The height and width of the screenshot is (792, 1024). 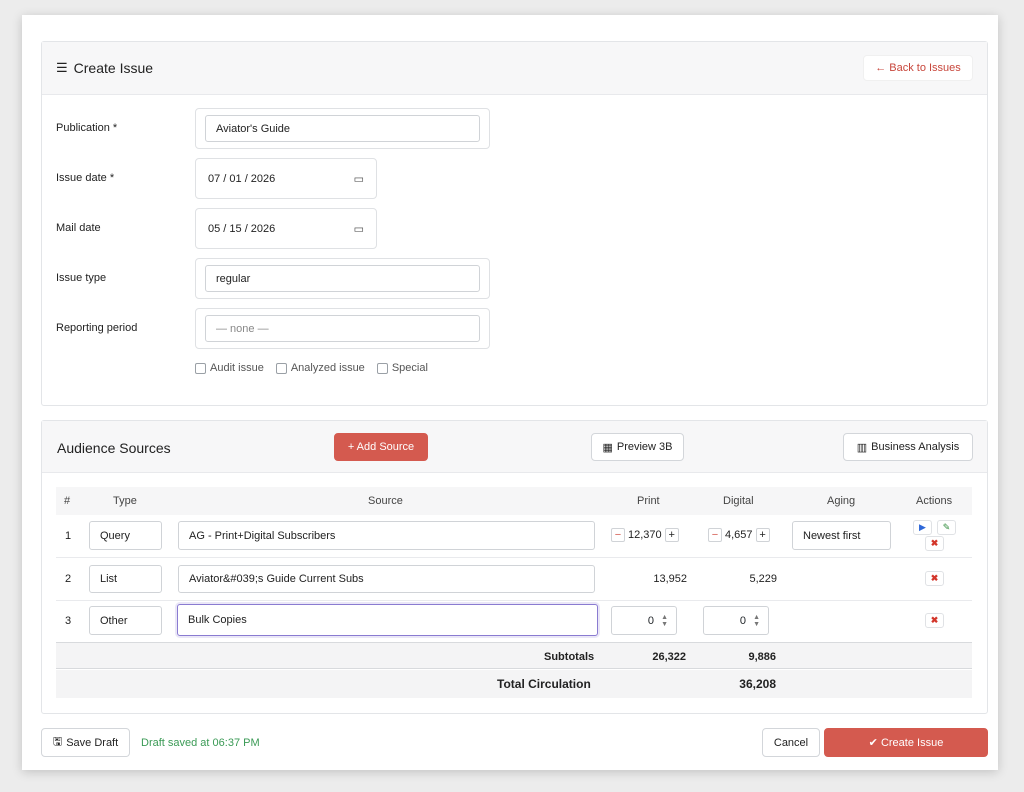 I want to click on aging-select: Newest first, so click(x=841, y=535).